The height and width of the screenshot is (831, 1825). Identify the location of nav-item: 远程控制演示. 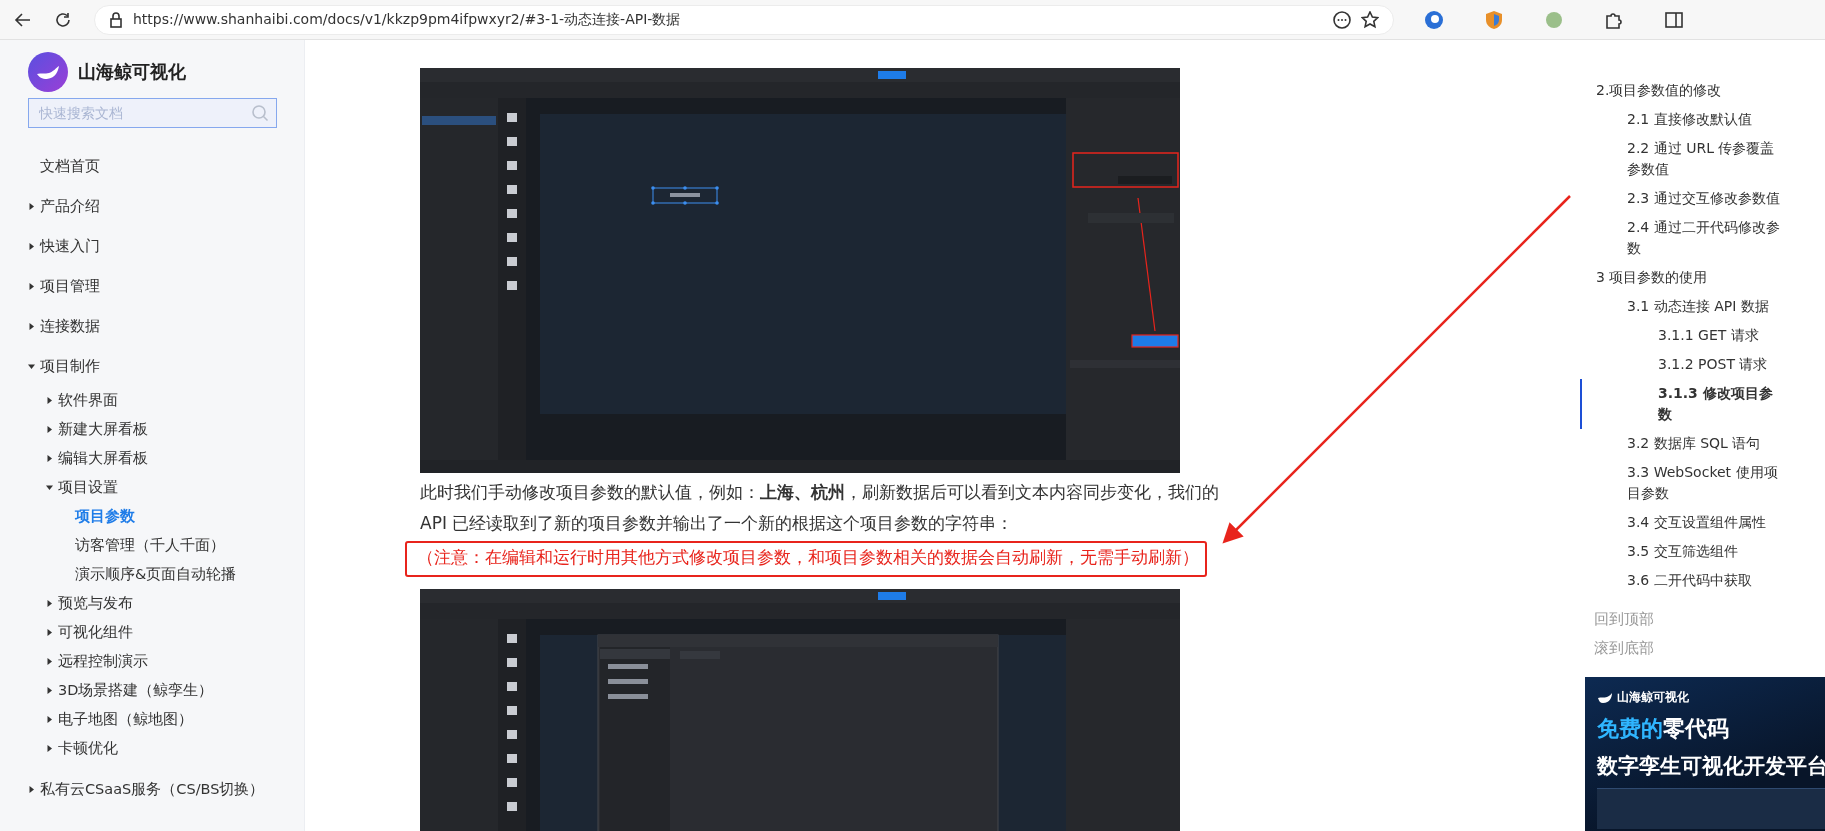
(166, 661).